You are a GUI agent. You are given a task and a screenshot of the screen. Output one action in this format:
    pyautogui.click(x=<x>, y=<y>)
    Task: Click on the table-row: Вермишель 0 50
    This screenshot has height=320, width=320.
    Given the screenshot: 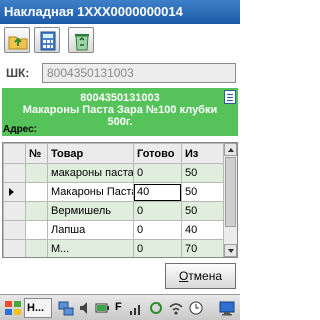 What is the action you would take?
    pyautogui.click(x=113, y=211)
    